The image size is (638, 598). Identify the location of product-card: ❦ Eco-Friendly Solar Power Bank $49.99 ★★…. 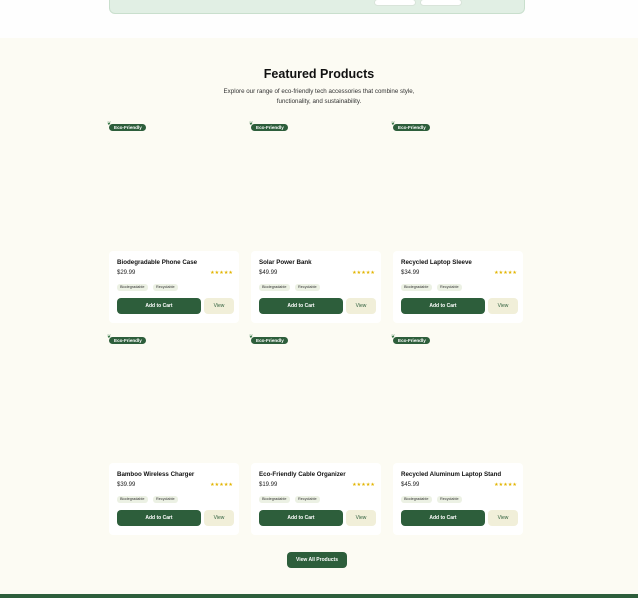
(315, 222).